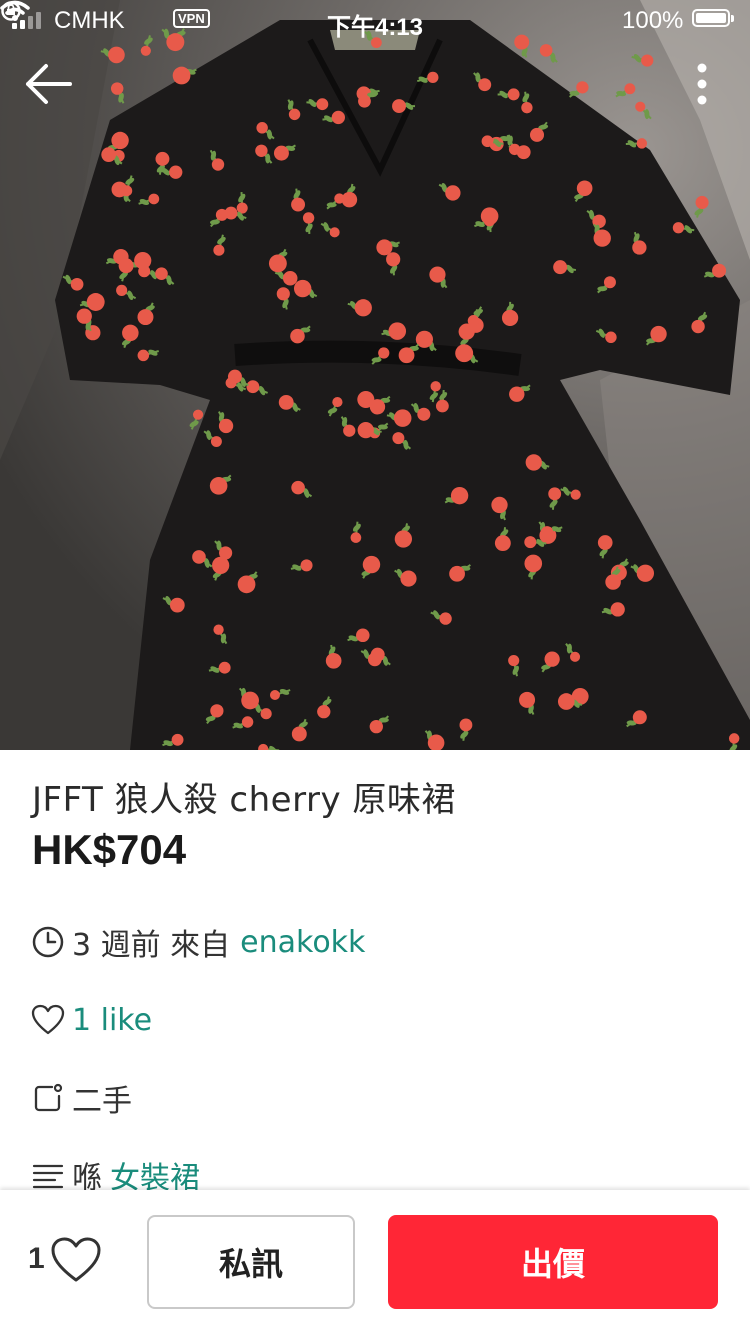 The height and width of the screenshot is (1334, 750). I want to click on make-offer-button: 出價, so click(553, 1262).